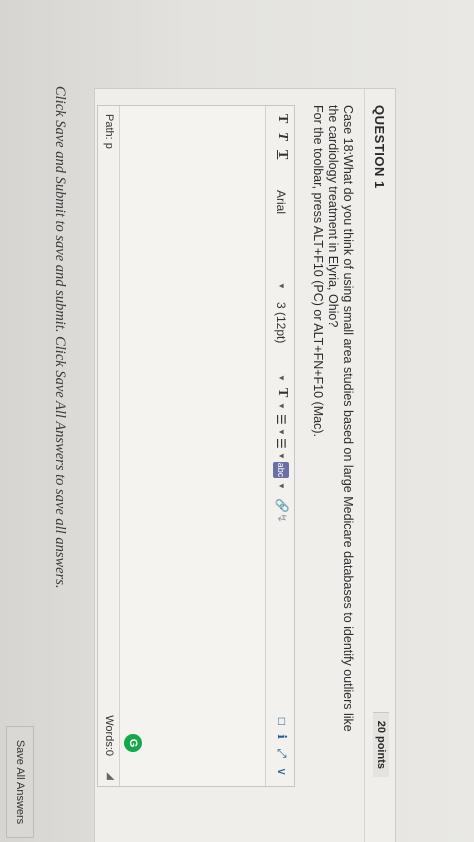  I want to click on numbered-list-icon: ☰, so click(281, 443).